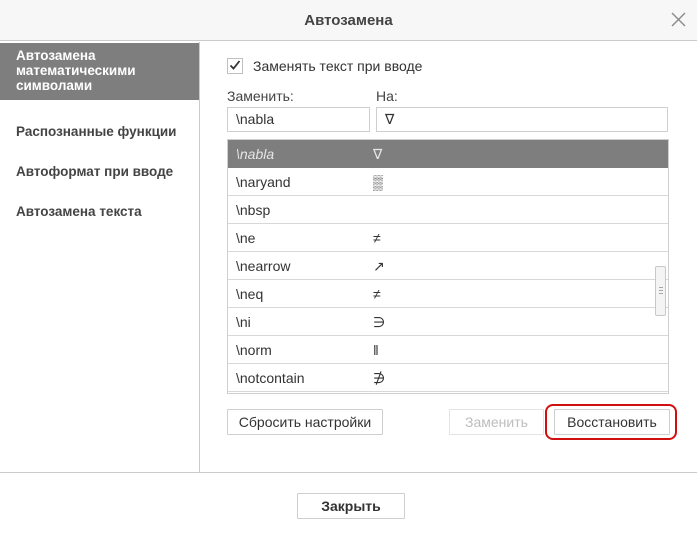  I want to click on table-row: \norm ‖, so click(448, 350).